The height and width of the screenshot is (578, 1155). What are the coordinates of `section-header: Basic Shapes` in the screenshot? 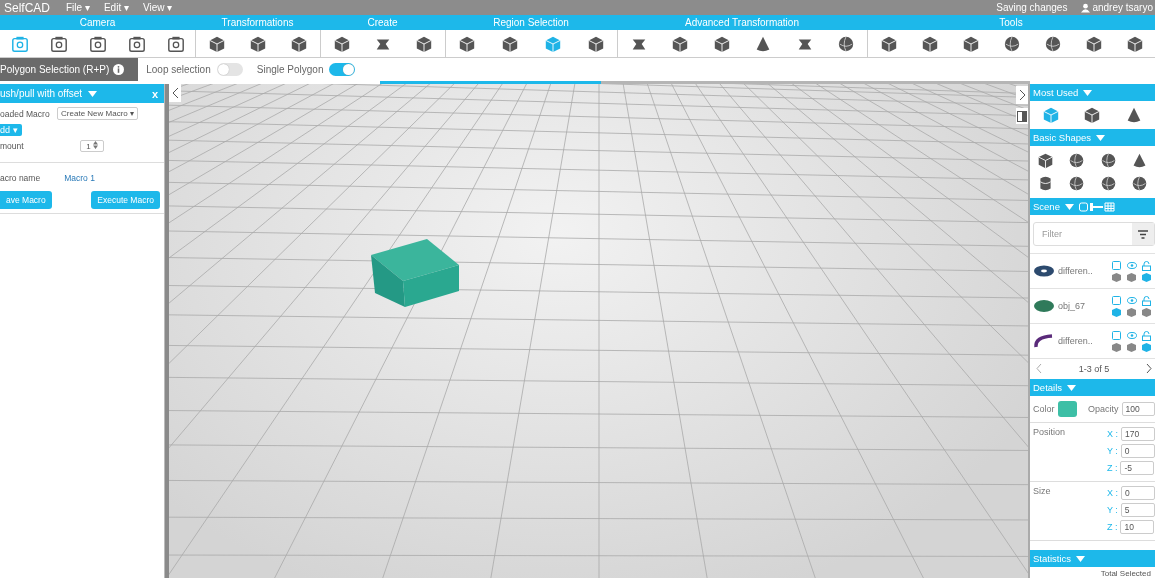 It's located at (1092, 137).